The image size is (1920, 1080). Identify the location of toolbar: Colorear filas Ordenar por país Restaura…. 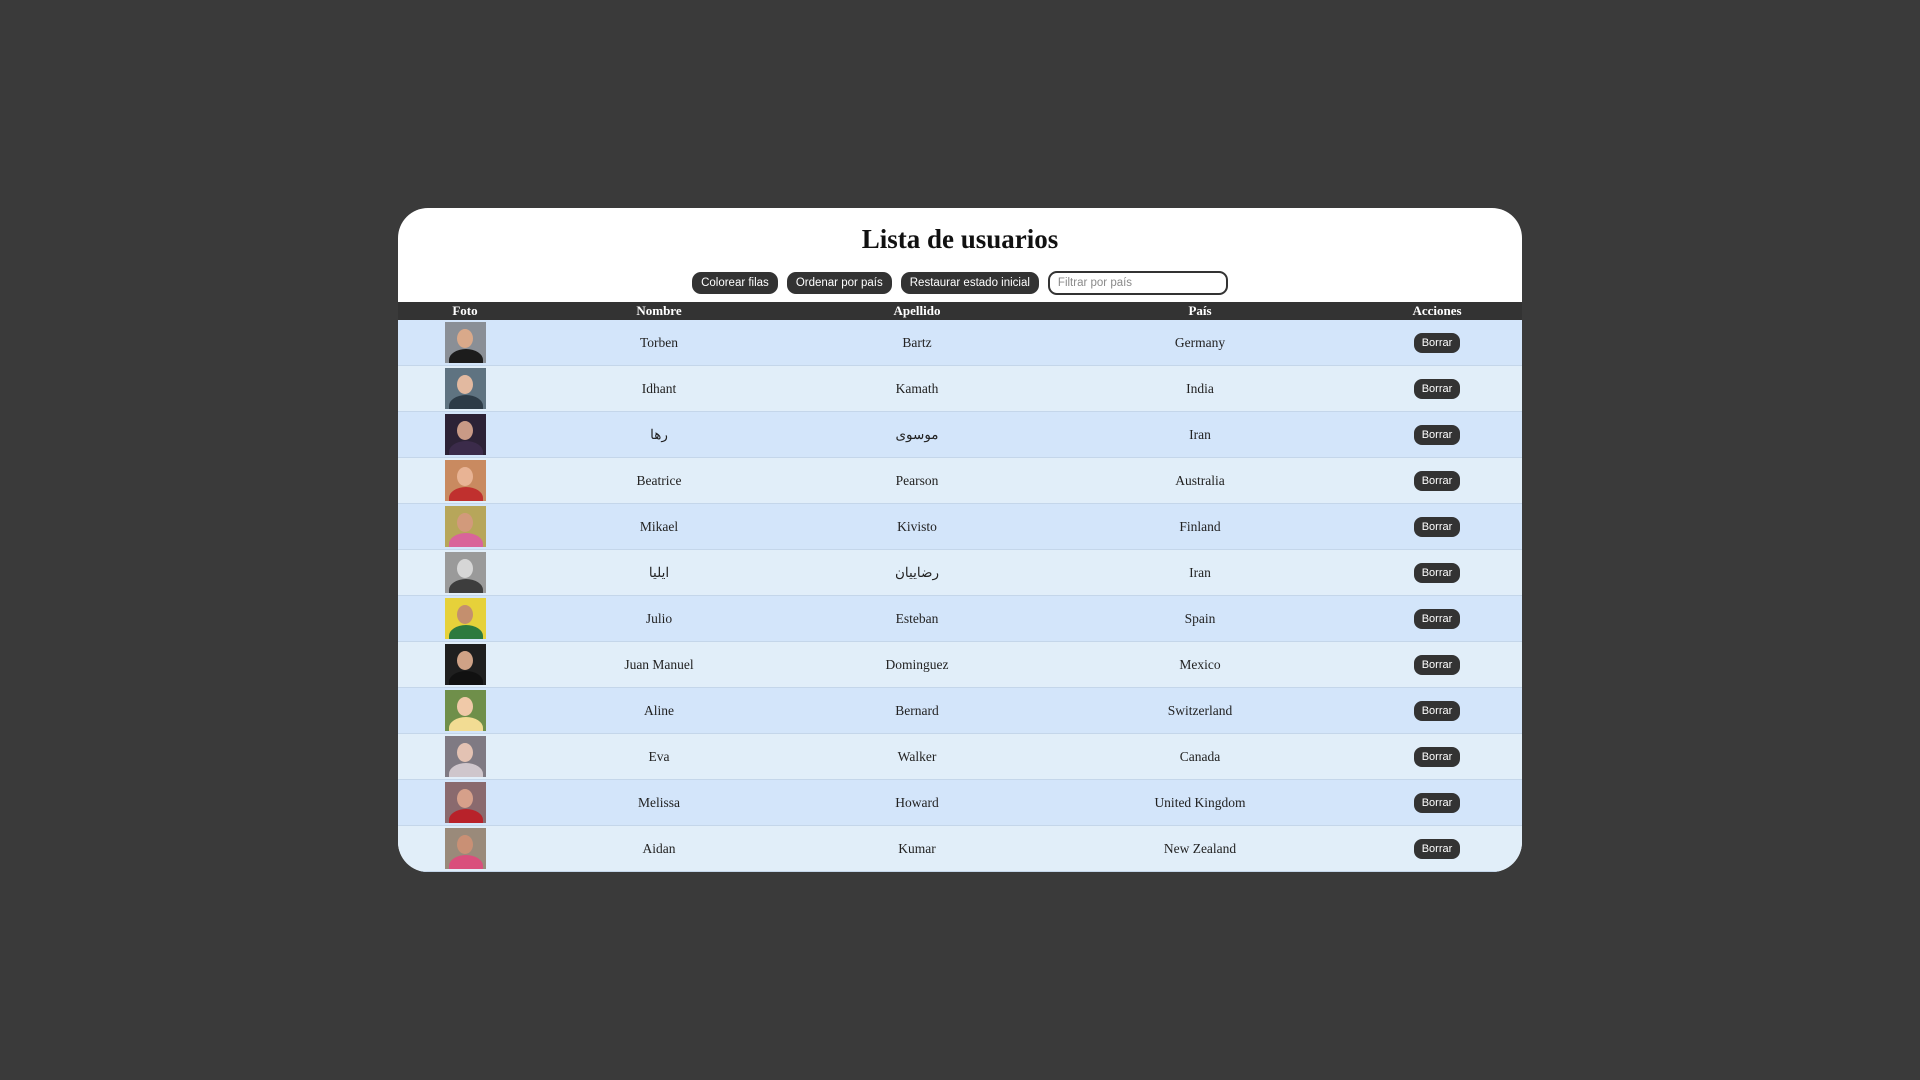
(960, 283).